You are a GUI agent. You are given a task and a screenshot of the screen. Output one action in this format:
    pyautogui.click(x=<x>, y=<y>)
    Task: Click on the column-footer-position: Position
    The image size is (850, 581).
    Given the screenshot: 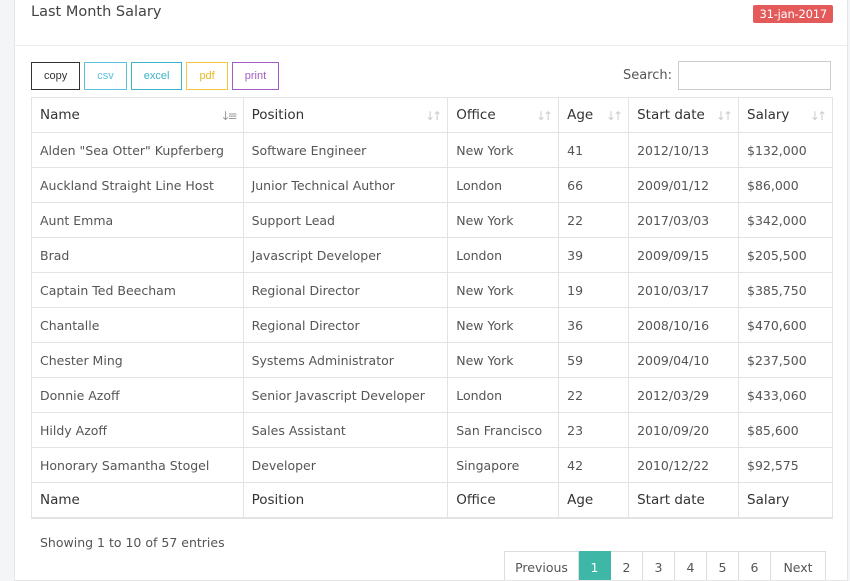 What is the action you would take?
    pyautogui.click(x=345, y=500)
    